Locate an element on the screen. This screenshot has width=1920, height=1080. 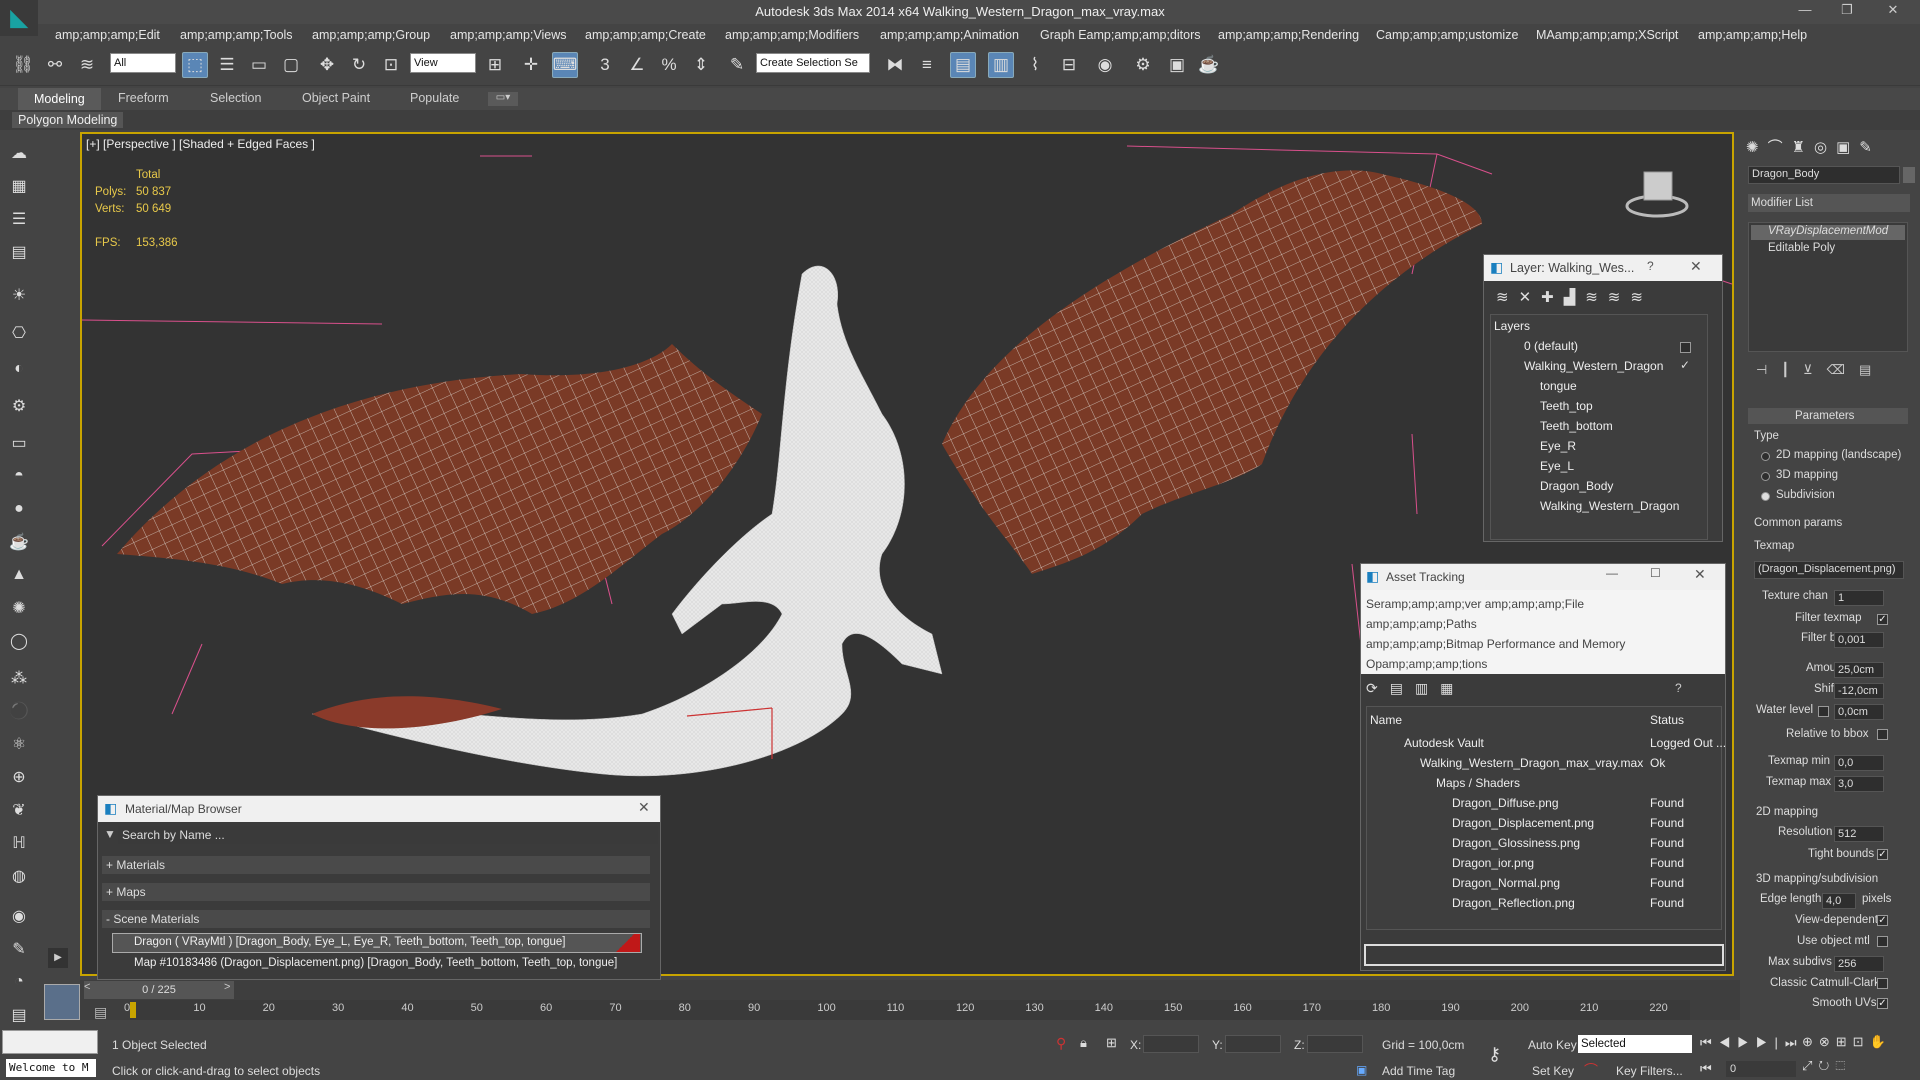
asset-minimize-icon: — is located at coordinates (1612, 573).